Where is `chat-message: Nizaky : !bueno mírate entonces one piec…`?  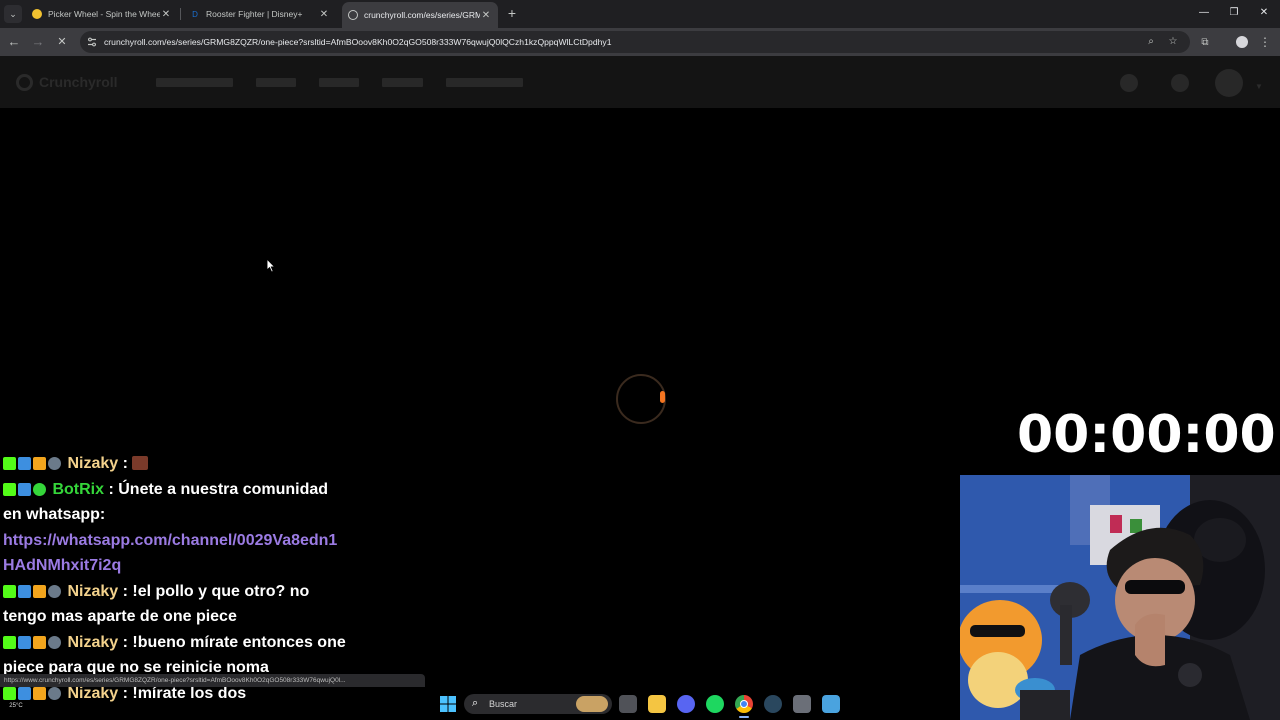 chat-message: Nizaky : !bueno mírate entonces one piec… is located at coordinates (175, 655).